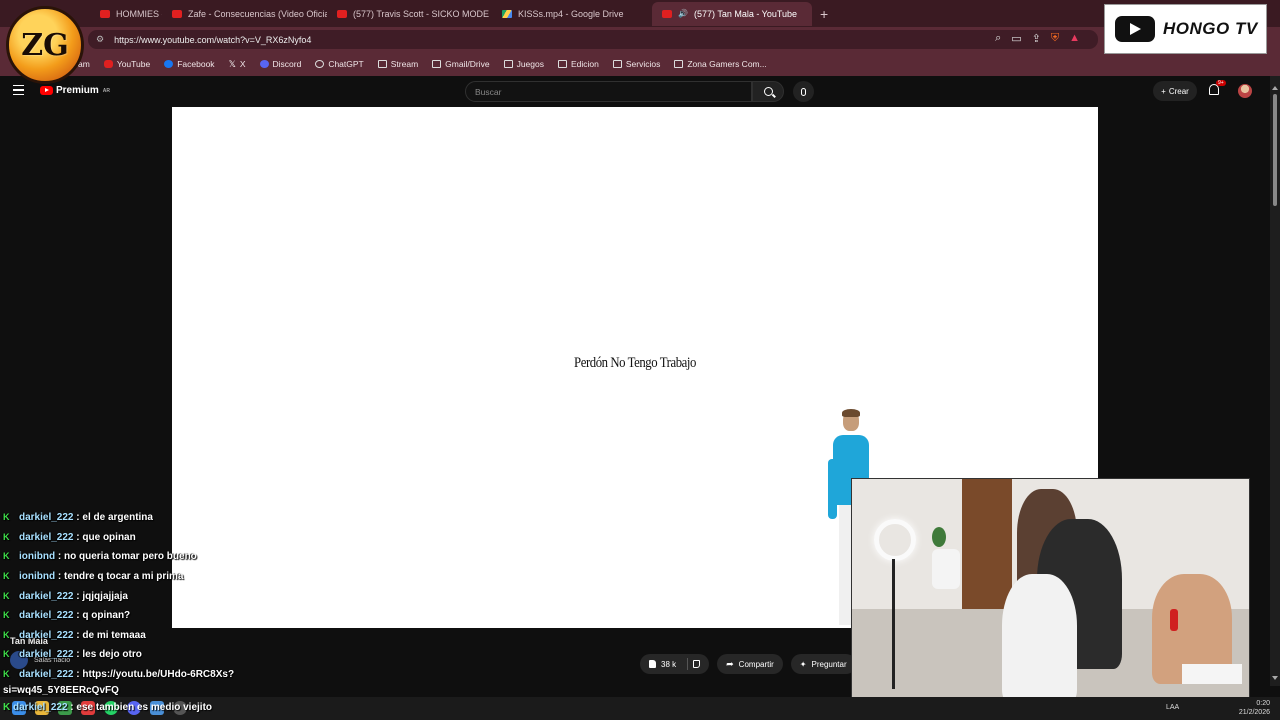 The image size is (1280, 720). Describe the element at coordinates (998, 38) in the screenshot. I see `zoom-icon: ⌕` at that location.